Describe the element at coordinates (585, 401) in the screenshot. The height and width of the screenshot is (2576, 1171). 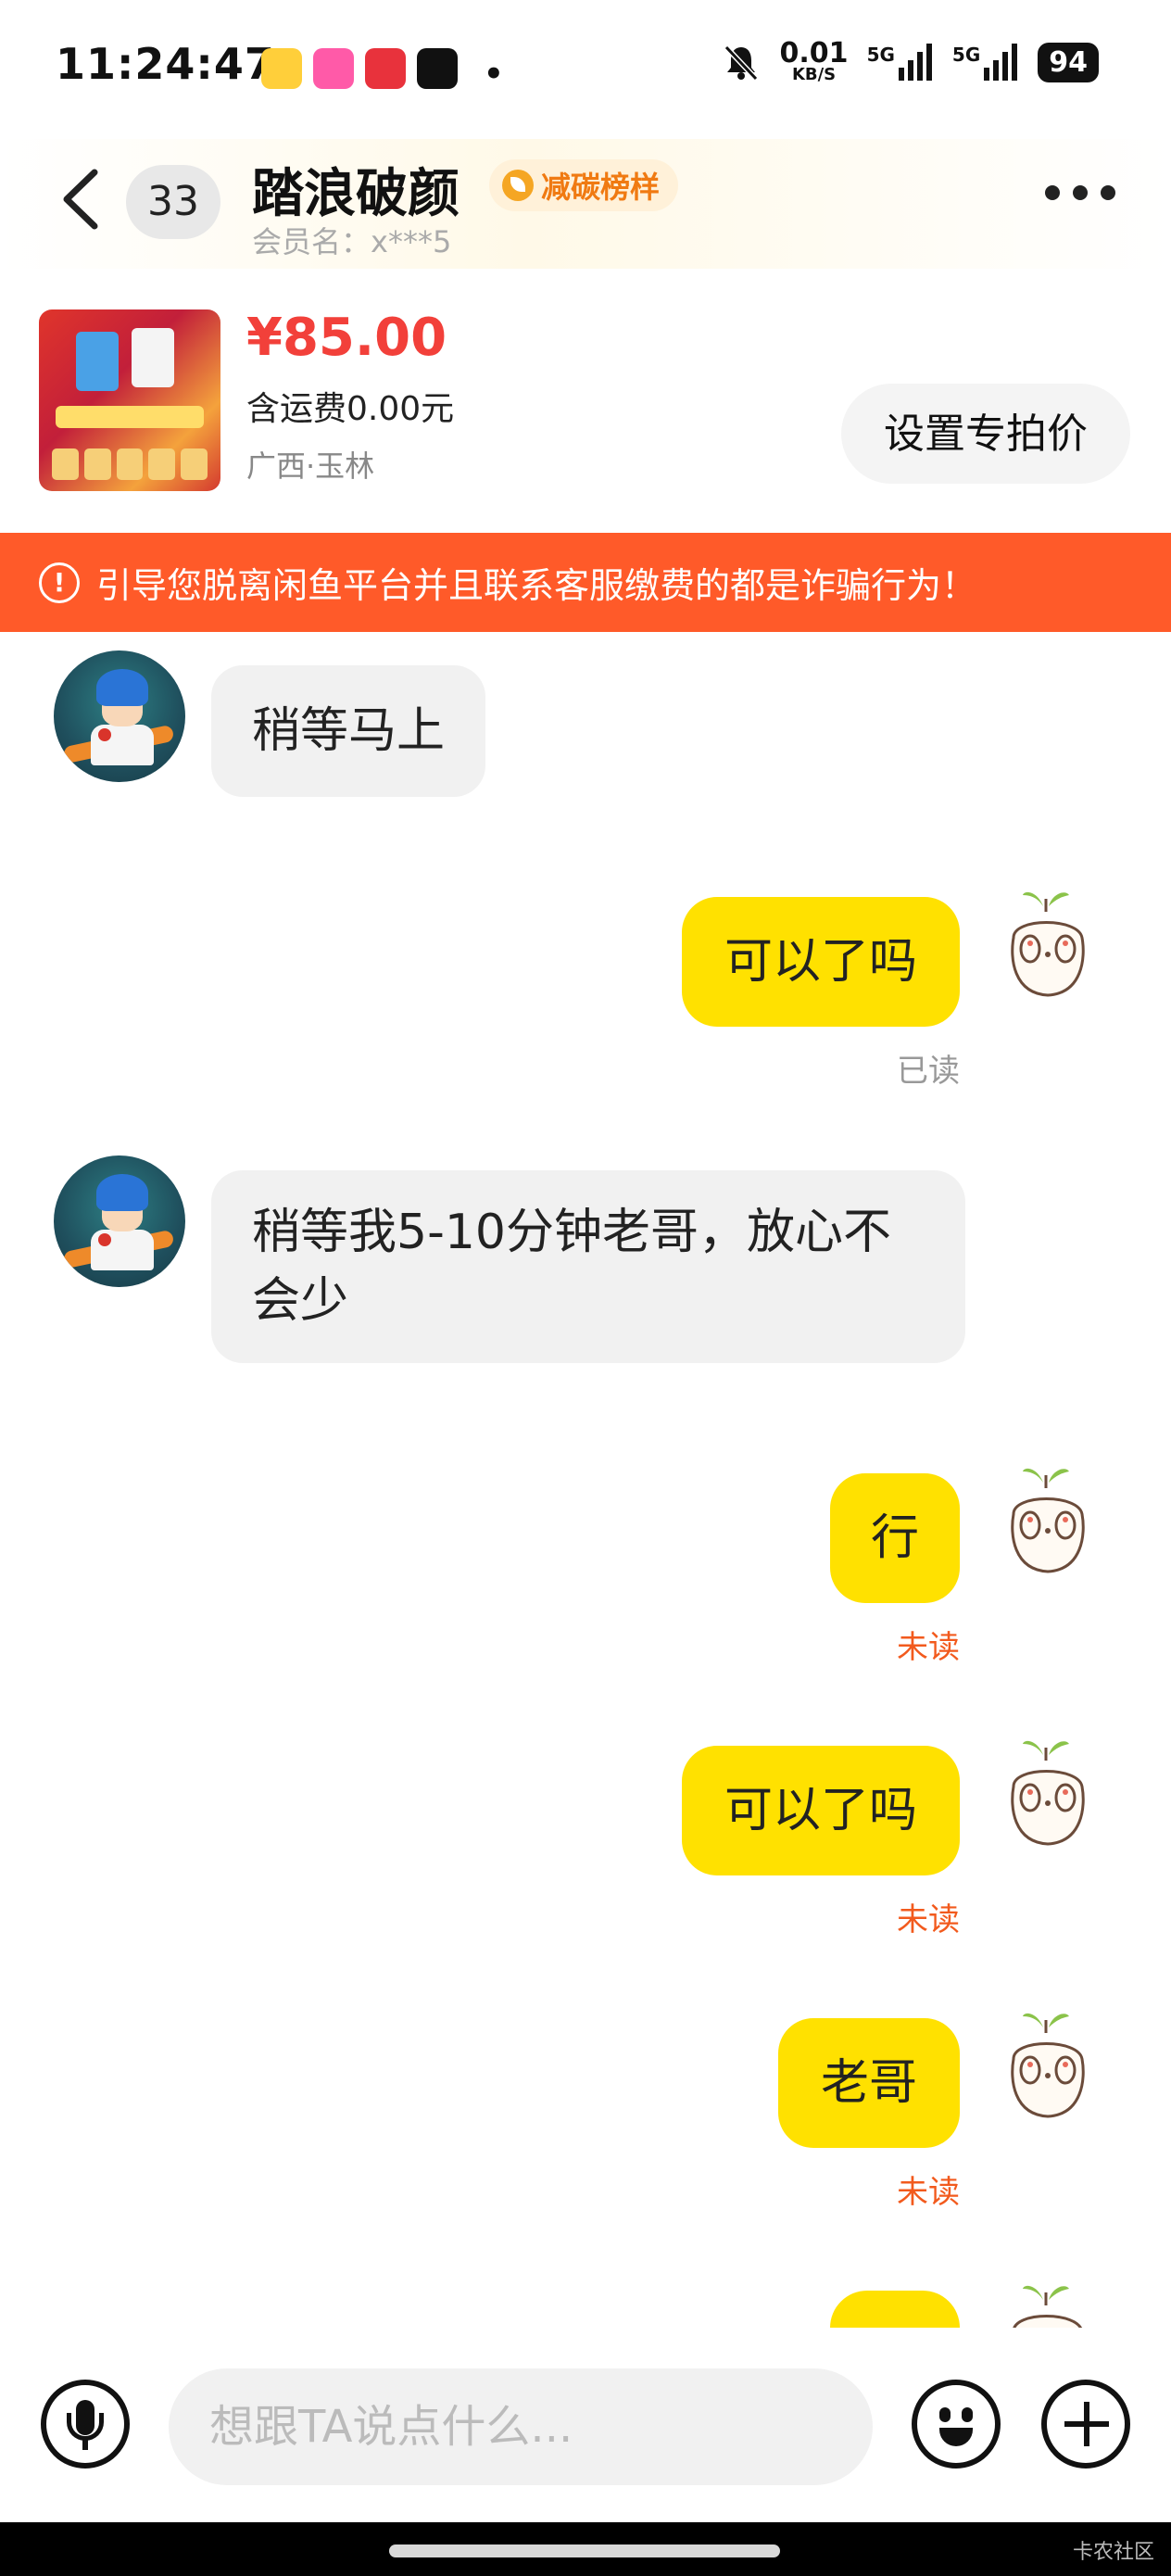
I see `product-card: ¥85.00 含运费0.00元 广西·玉林 设置专拍价` at that location.